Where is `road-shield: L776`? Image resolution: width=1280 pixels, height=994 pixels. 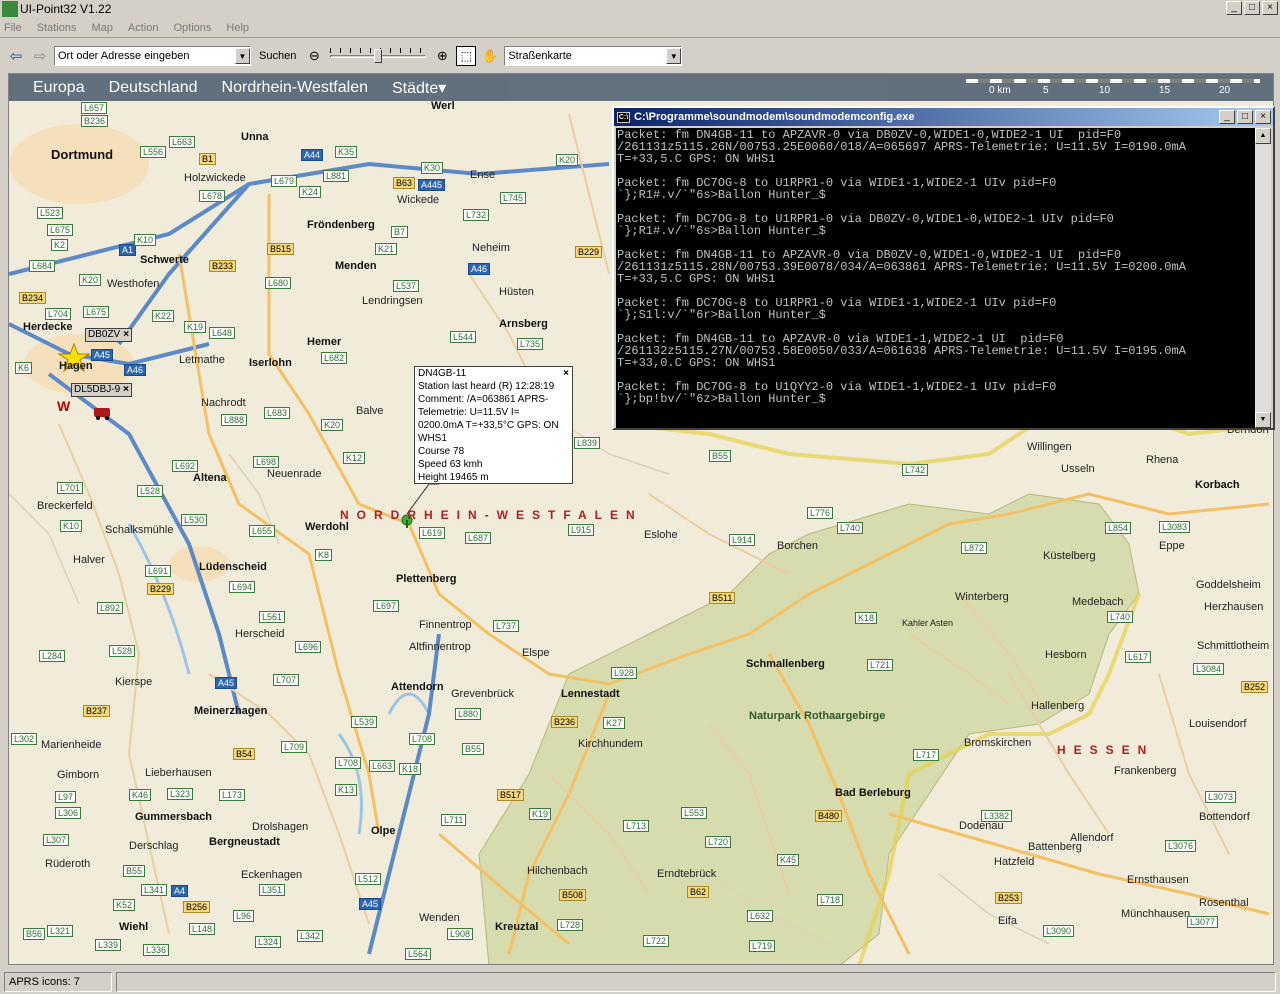
road-shield: L776 is located at coordinates (820, 513).